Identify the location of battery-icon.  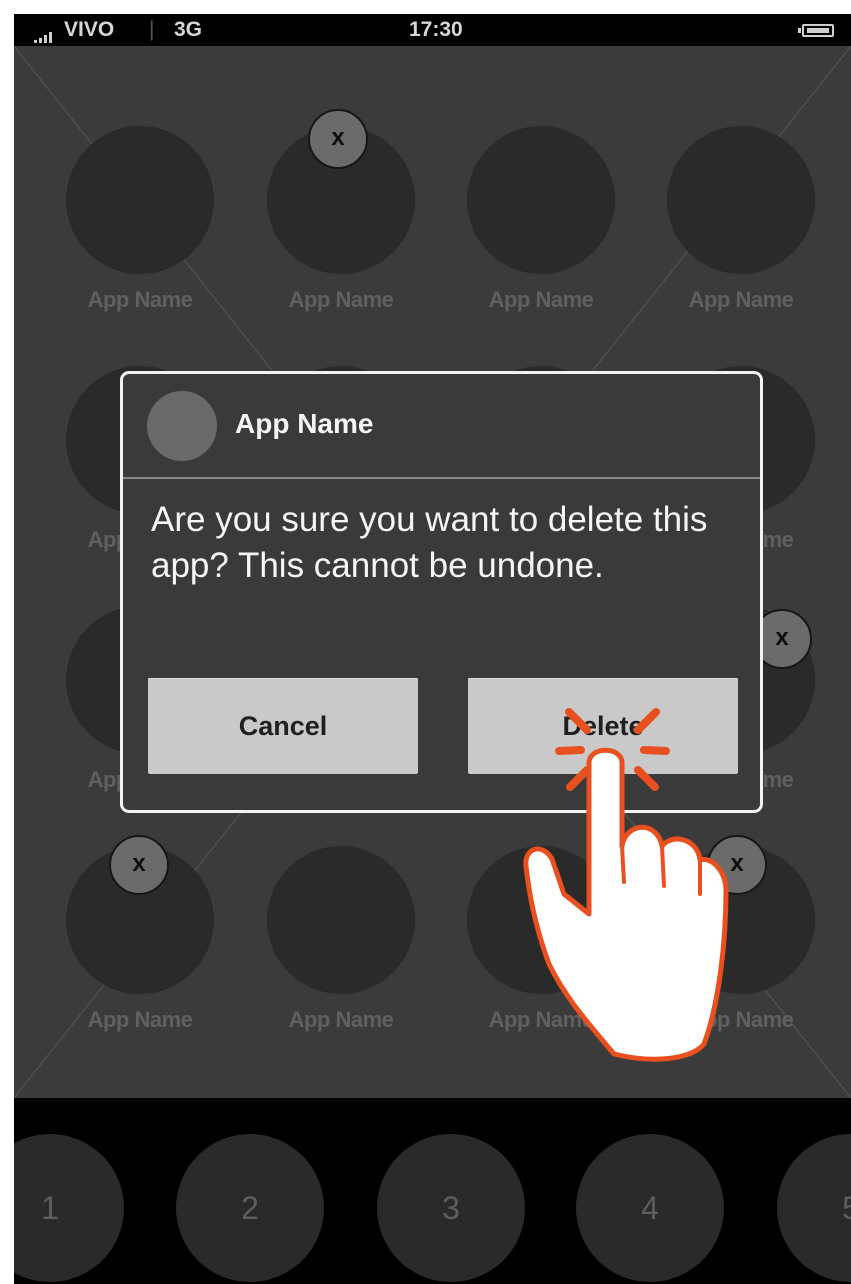
(816, 30).